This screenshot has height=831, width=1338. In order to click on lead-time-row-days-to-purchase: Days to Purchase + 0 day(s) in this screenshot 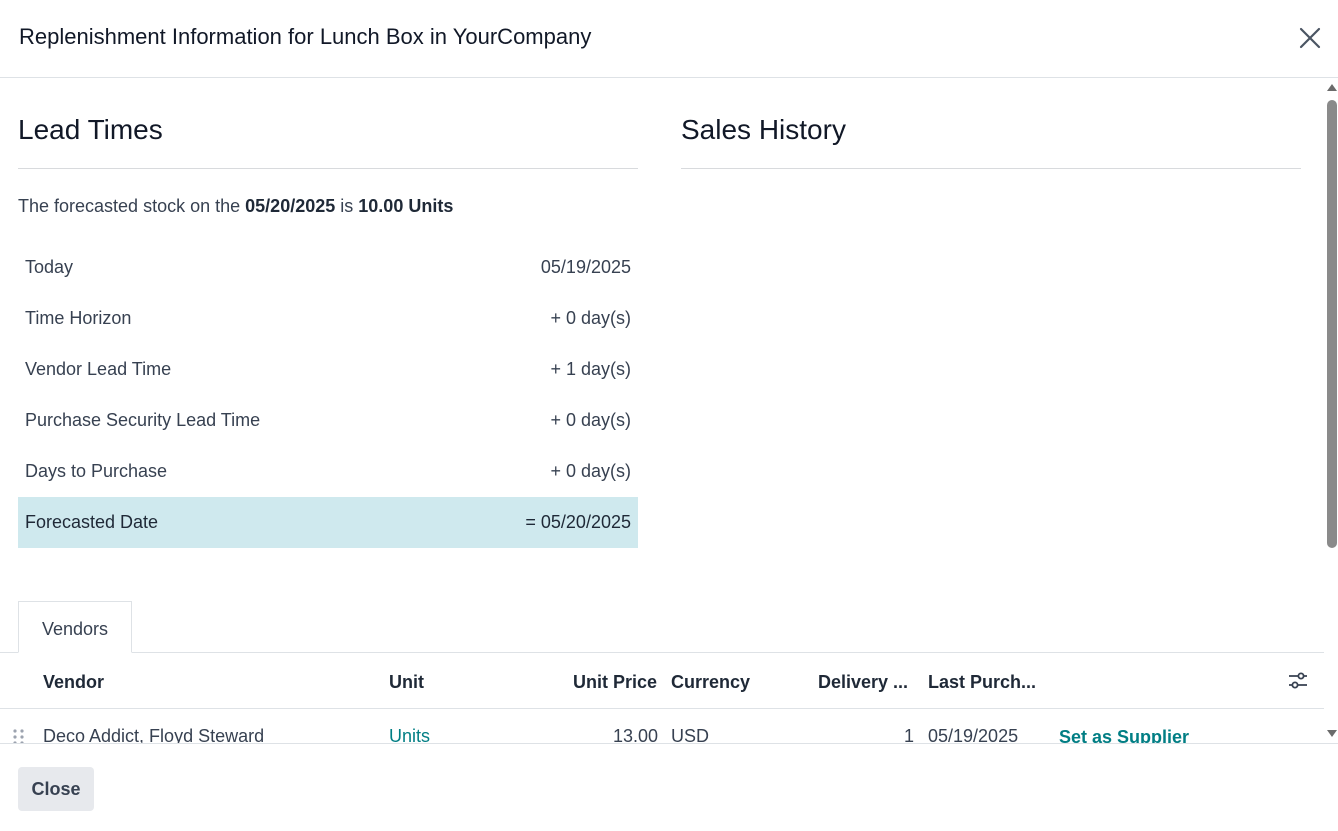, I will do `click(328, 471)`.